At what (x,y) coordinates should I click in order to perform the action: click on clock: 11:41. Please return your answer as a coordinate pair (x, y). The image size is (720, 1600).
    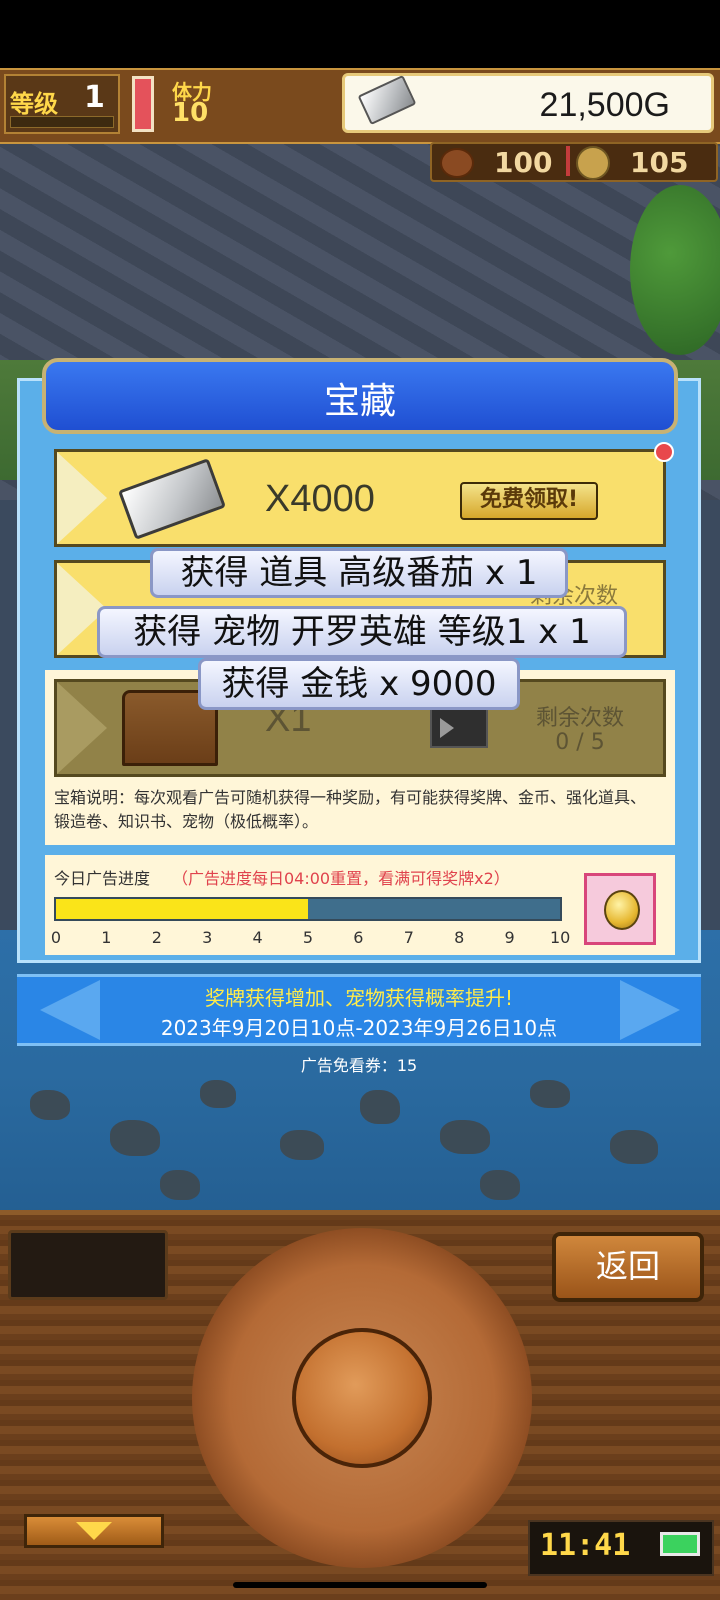
    Looking at the image, I should click on (585, 1545).